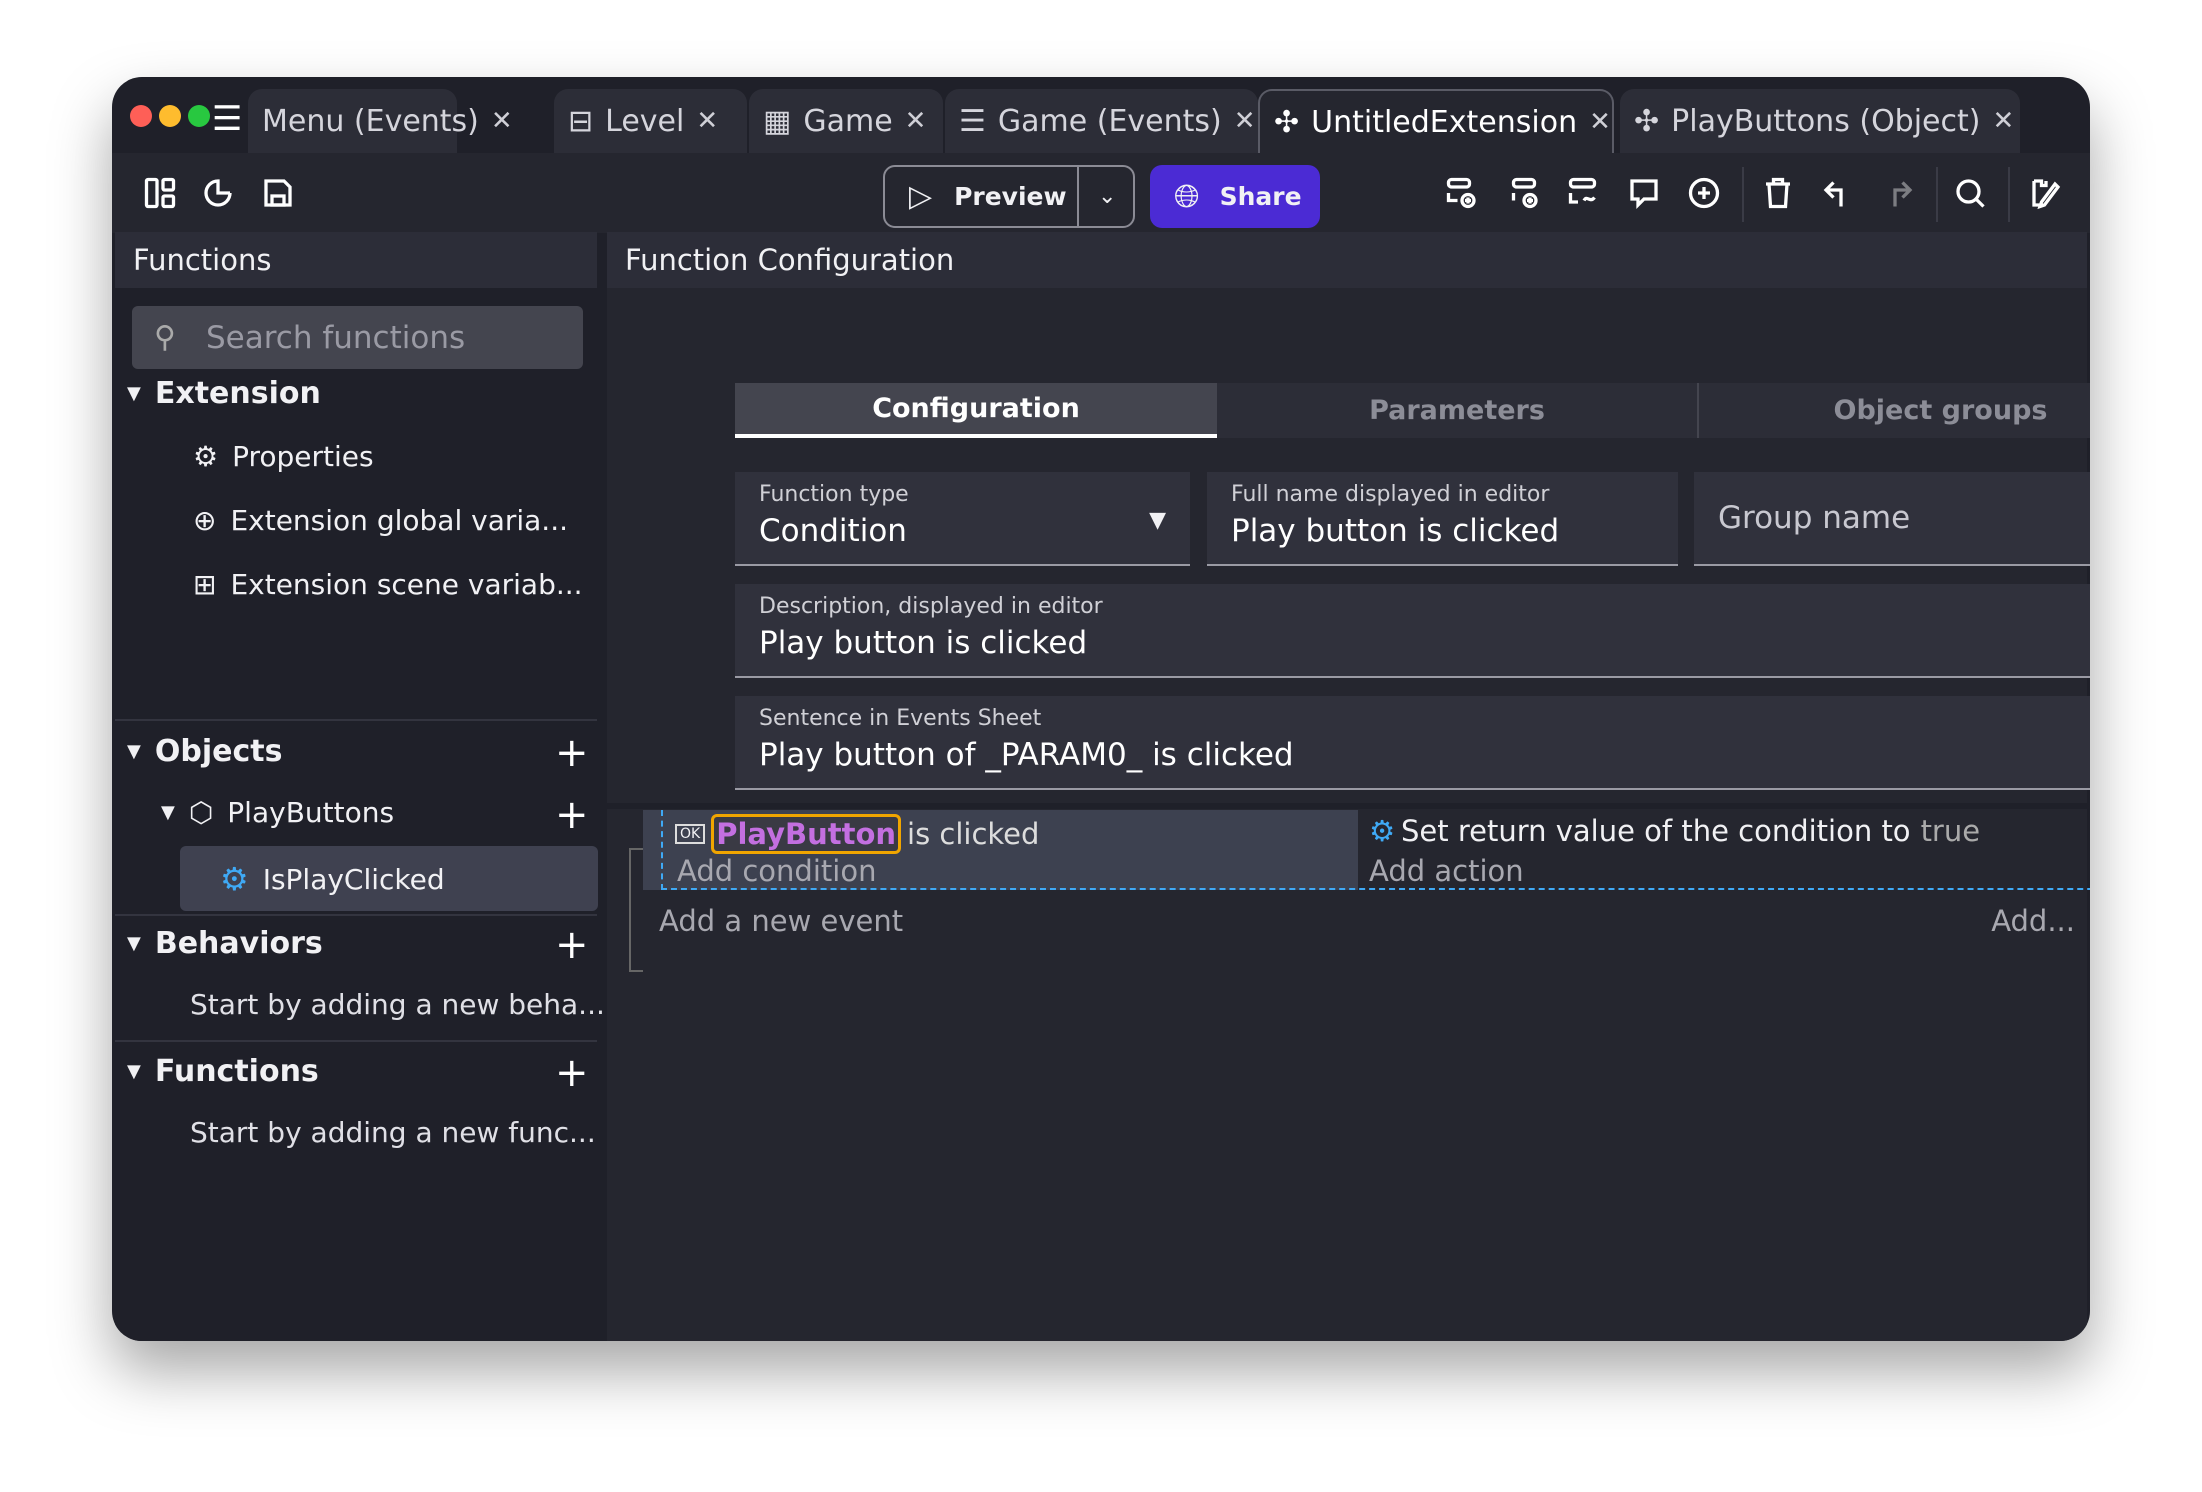 This screenshot has height=1492, width=2202. I want to click on preview-label: Preview, so click(1010, 196).